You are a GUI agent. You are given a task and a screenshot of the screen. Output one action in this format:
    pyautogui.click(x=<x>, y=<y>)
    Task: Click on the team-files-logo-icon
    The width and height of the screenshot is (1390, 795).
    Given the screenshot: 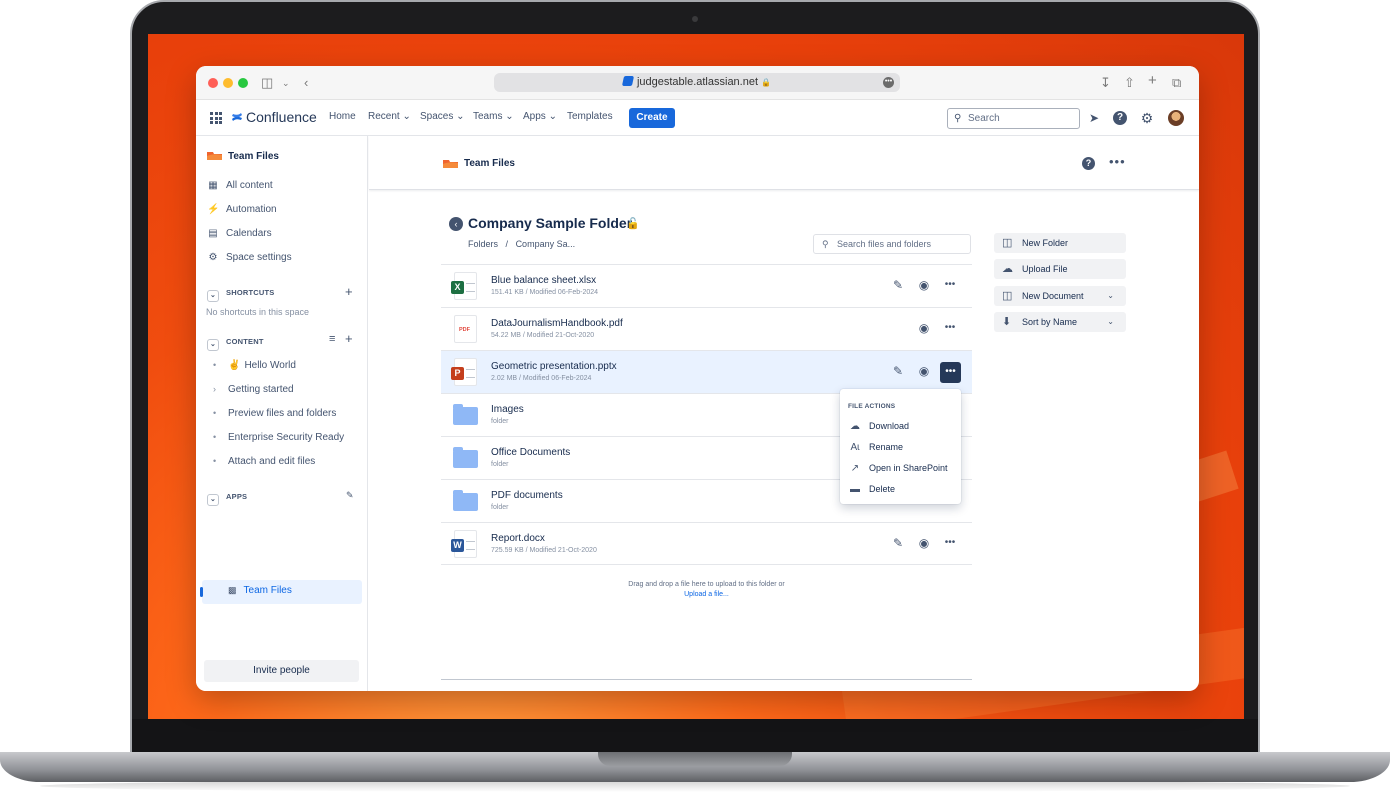 What is the action you would take?
    pyautogui.click(x=214, y=156)
    